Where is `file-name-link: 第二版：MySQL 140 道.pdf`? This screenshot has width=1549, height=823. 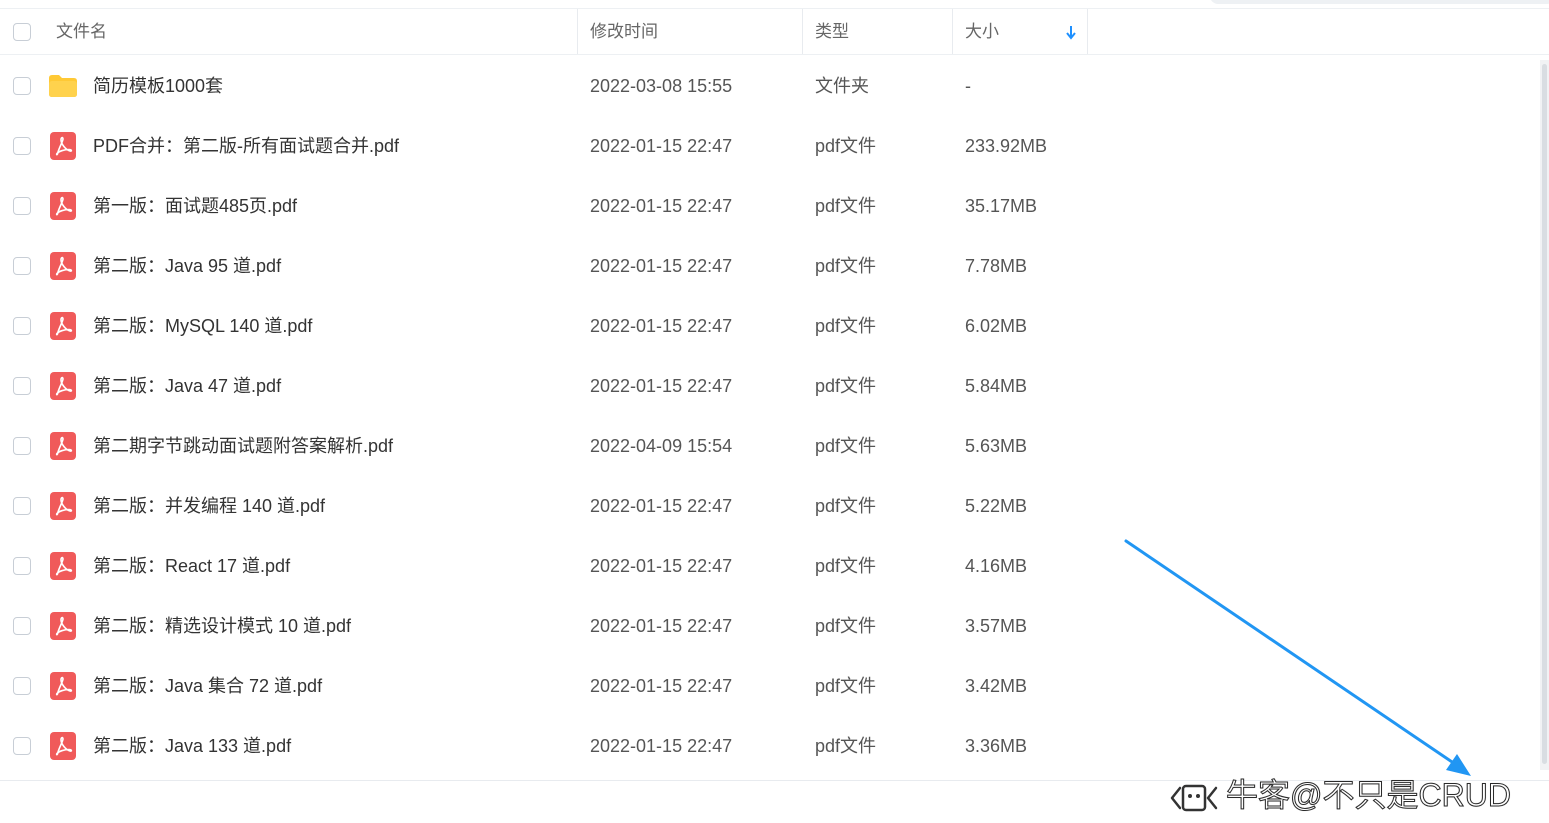
file-name-link: 第二版：MySQL 140 道.pdf is located at coordinates (202, 326).